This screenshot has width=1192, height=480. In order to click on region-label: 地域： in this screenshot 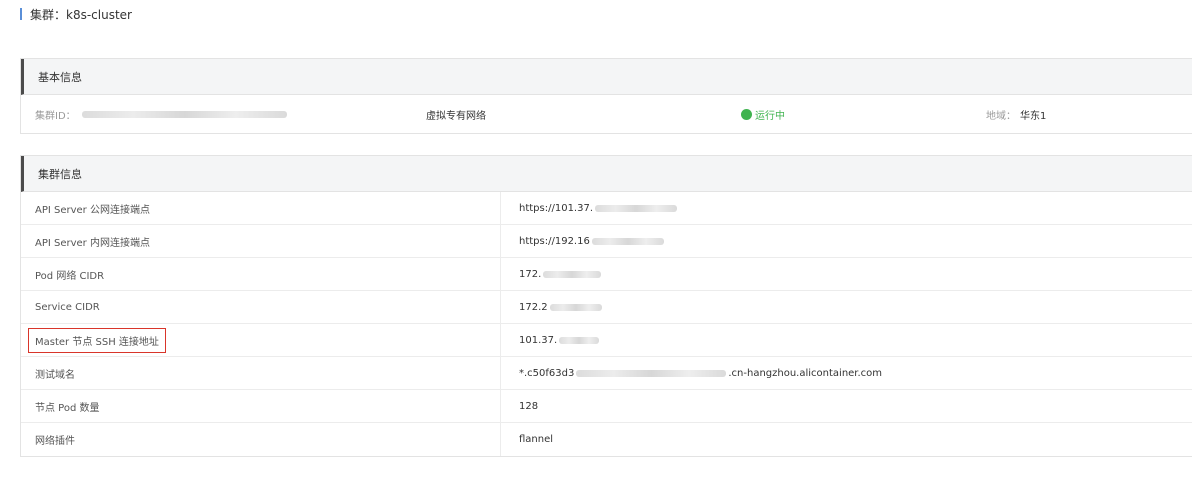, I will do `click(1001, 116)`.